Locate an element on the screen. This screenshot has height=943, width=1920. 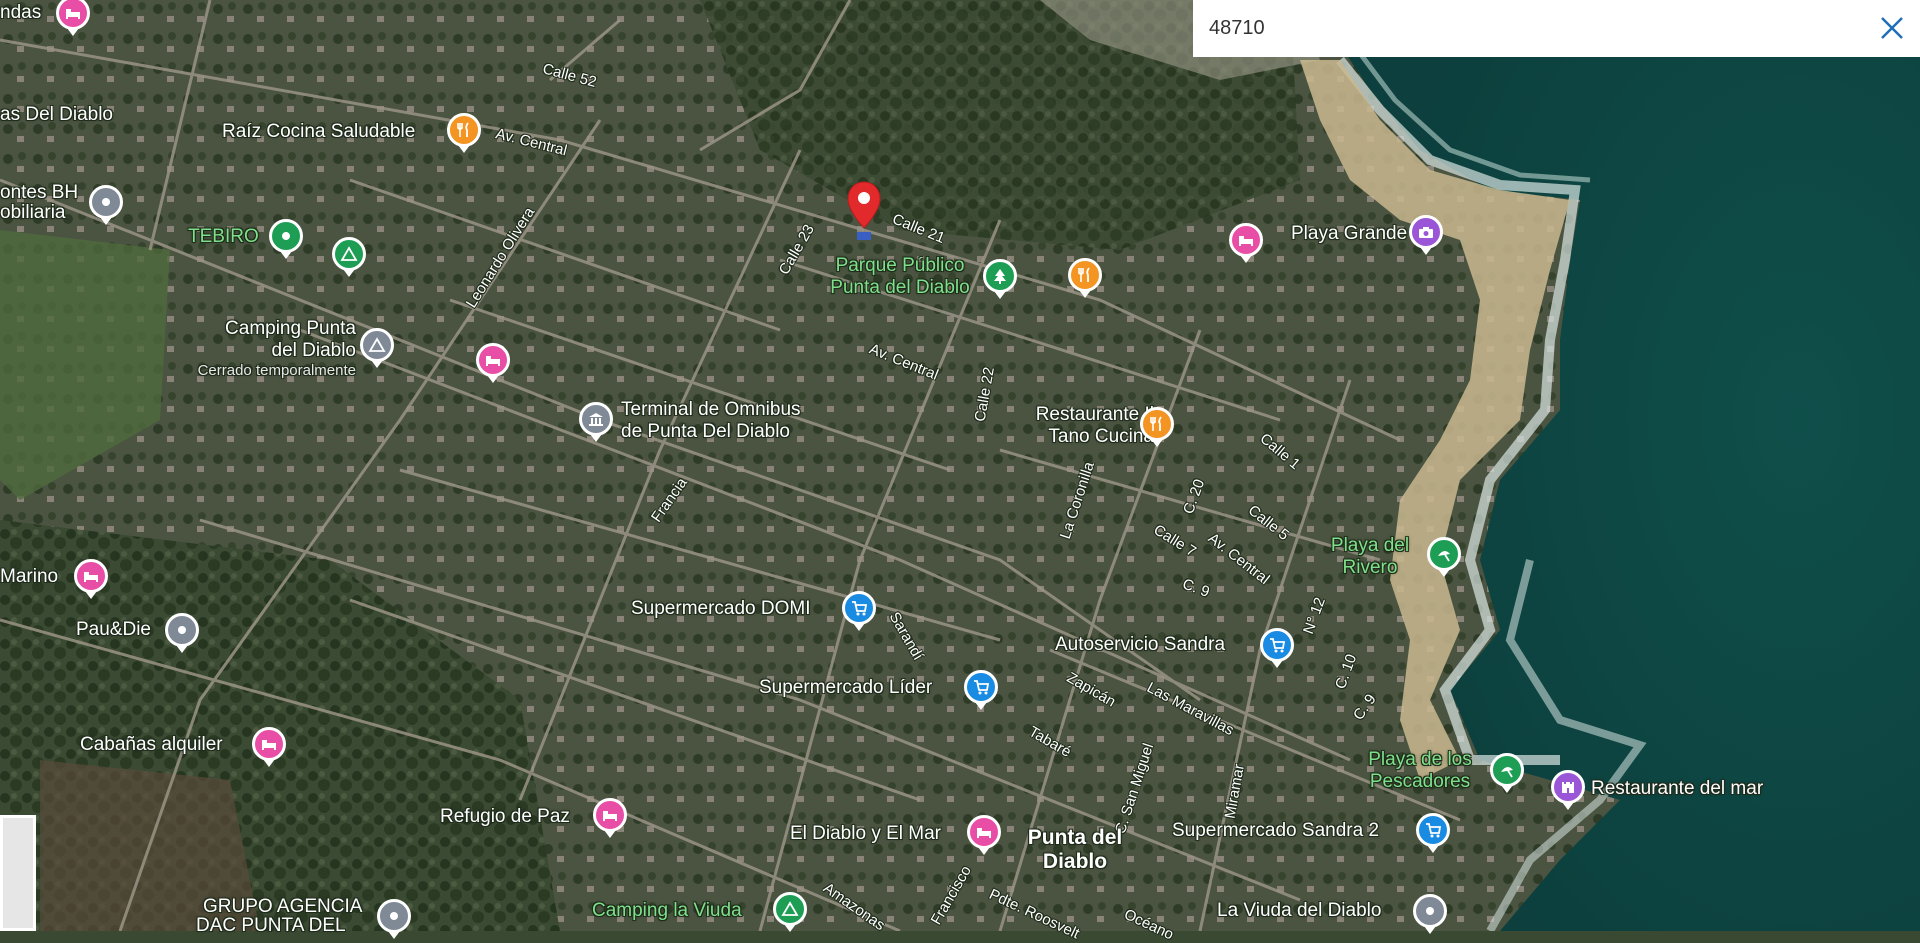
place-label: Punta del Diablo is located at coordinates (900, 287).